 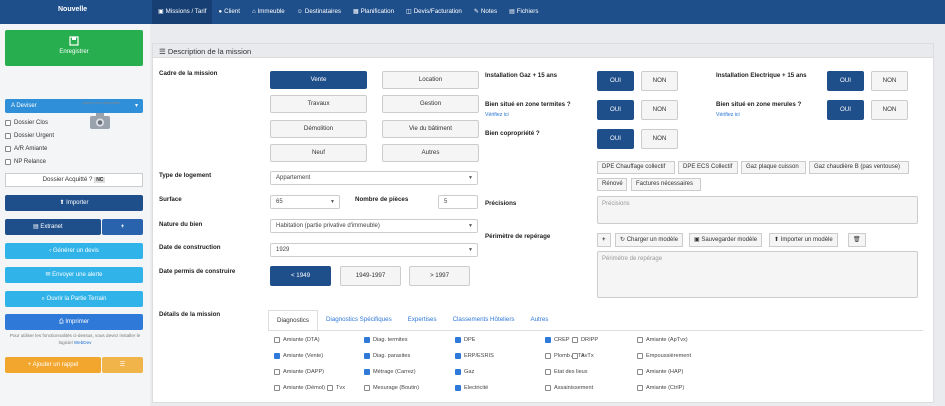 I want to click on diagnostic-item: ERP/ESRIS, so click(x=474, y=356).